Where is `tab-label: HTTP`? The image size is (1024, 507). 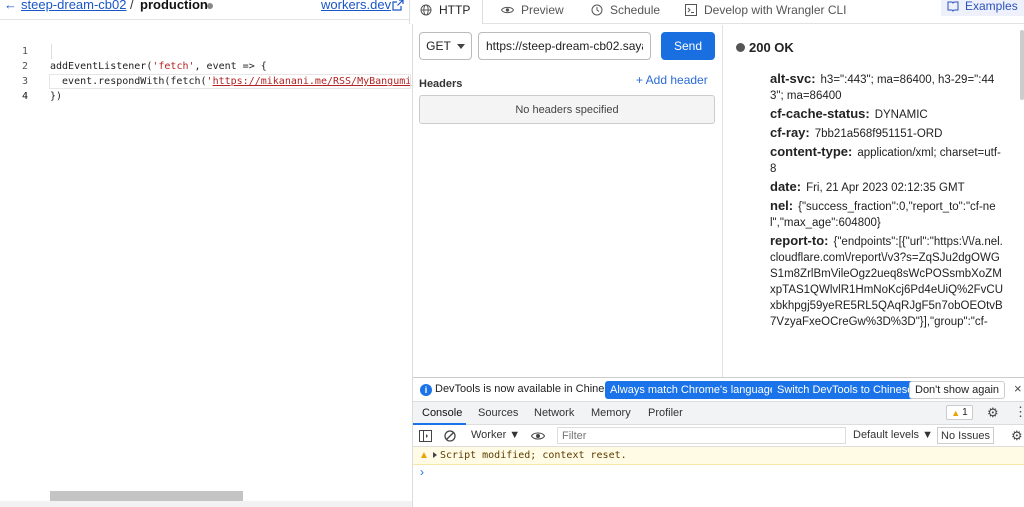
tab-label: HTTP is located at coordinates (455, 10).